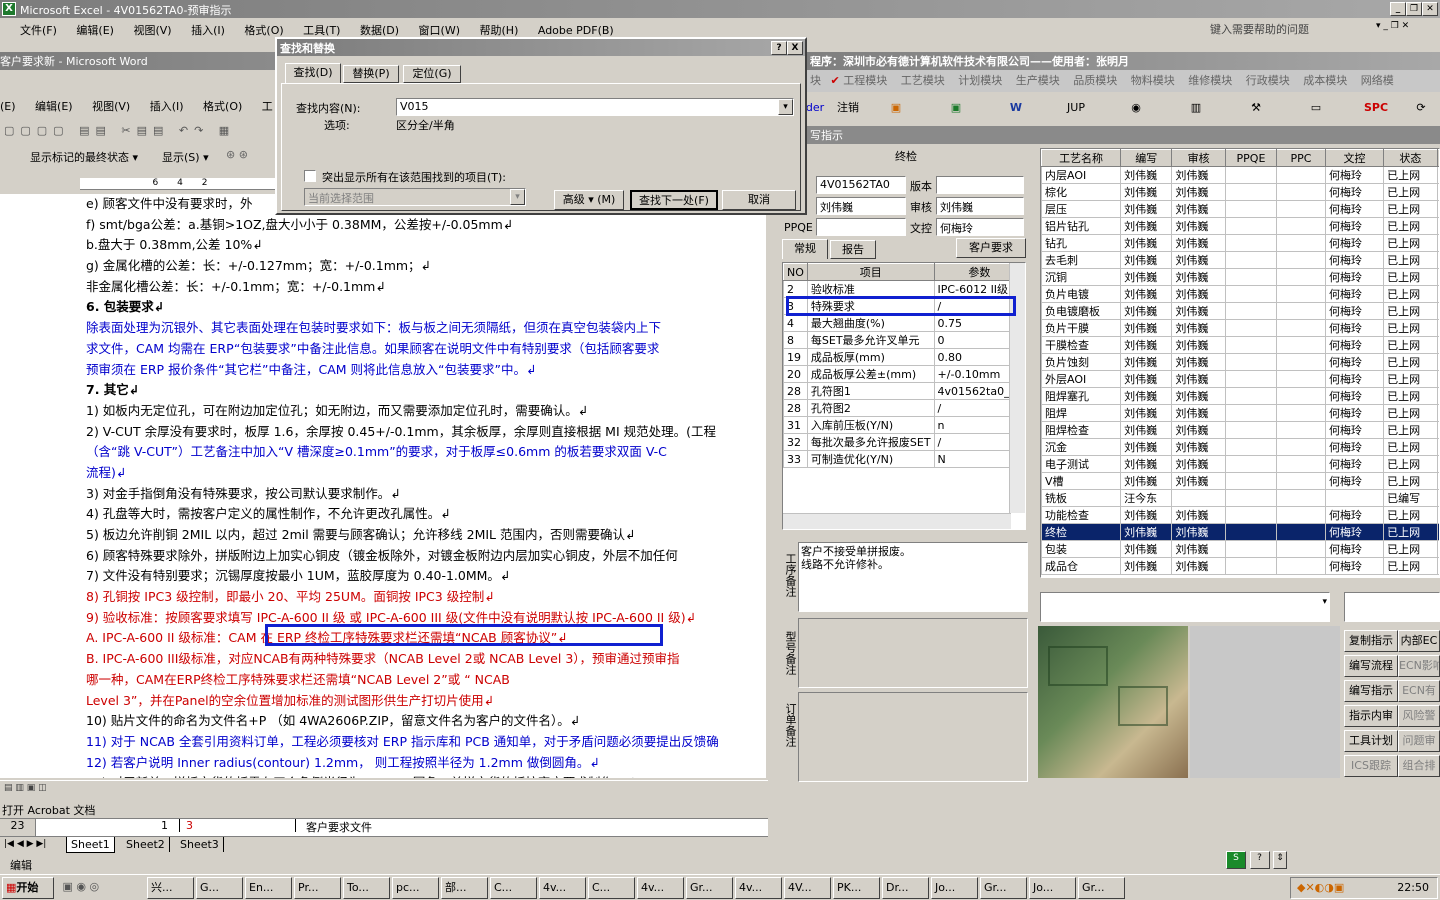 The width and height of the screenshot is (1440, 900). What do you see at coordinates (1240, 396) in the screenshot?
I see `process-row: 阻焊塞孔 刘伟巍 刘伟巍 何梅玲 已上网` at bounding box center [1240, 396].